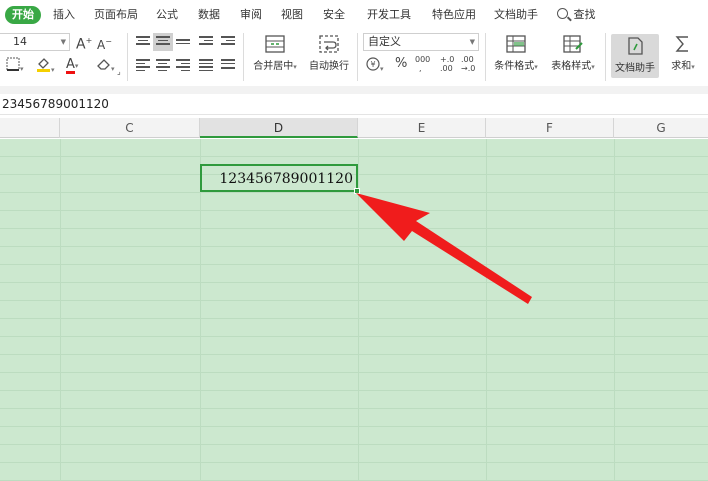  I want to click on table-style-label: 表格样式, so click(571, 66).